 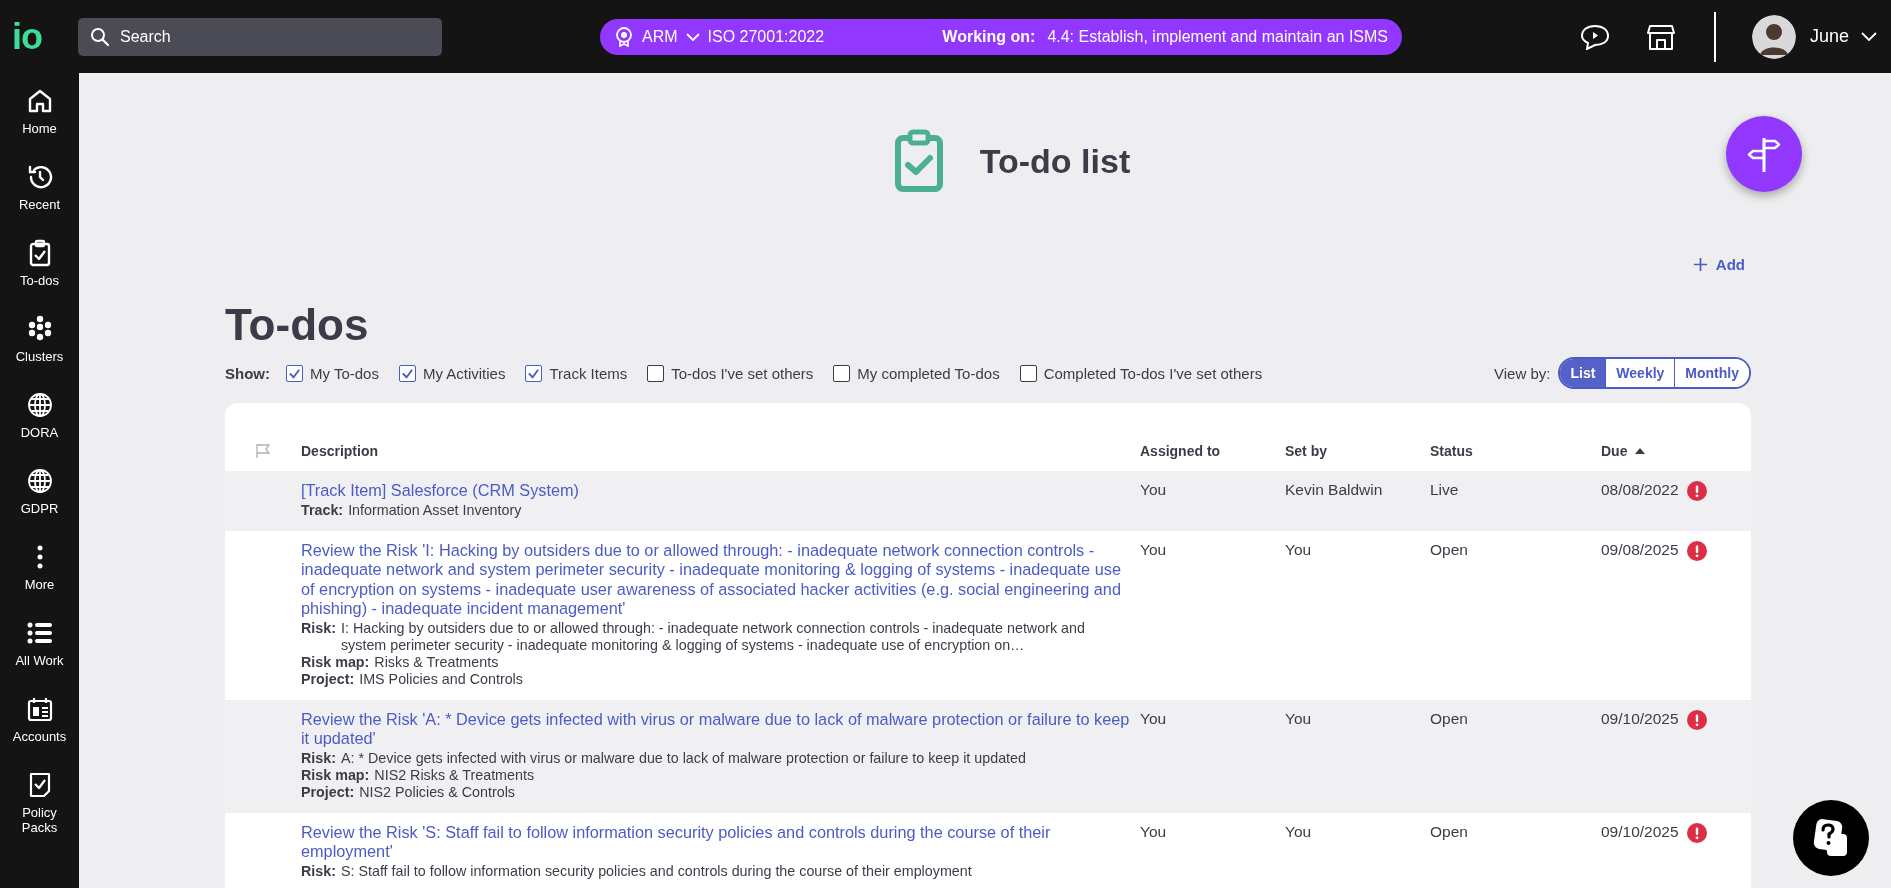 What do you see at coordinates (660, 36) in the screenshot?
I see `organisation-name: ARM` at bounding box center [660, 36].